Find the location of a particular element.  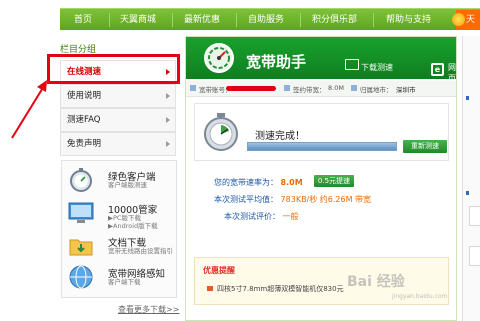

result-average-row: 本次测试平均值： 783KB/秒 约6.26M 带宽 is located at coordinates (292, 199).